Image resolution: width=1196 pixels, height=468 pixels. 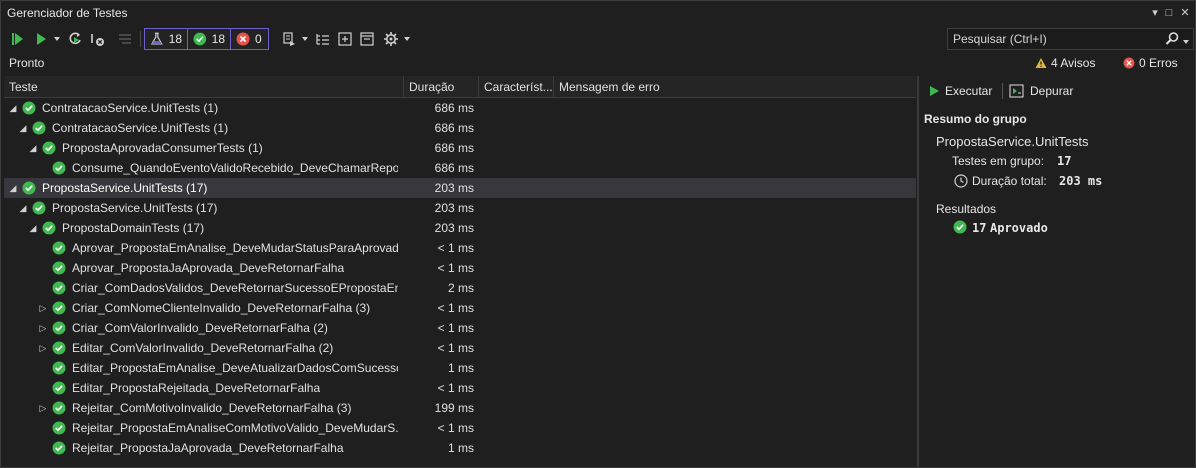 I want to click on playlist-dropdown-button, so click(x=305, y=39).